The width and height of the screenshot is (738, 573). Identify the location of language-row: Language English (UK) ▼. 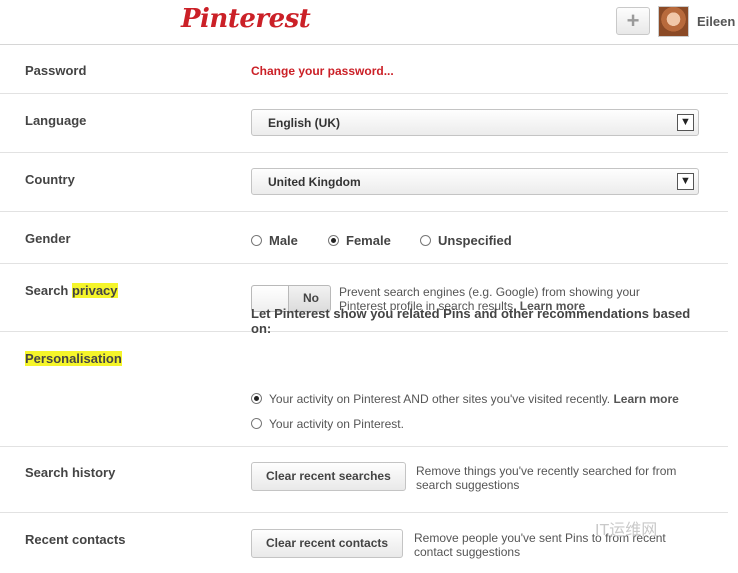
(364, 123).